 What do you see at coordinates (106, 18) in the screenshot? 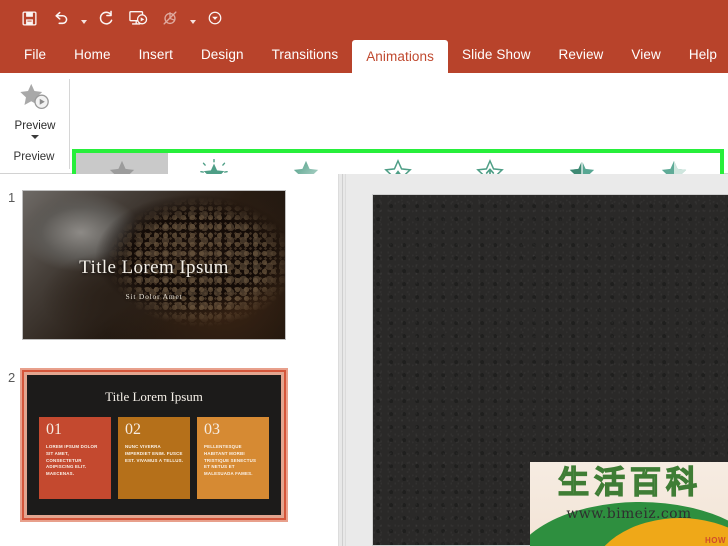
I see `redo-icon` at bounding box center [106, 18].